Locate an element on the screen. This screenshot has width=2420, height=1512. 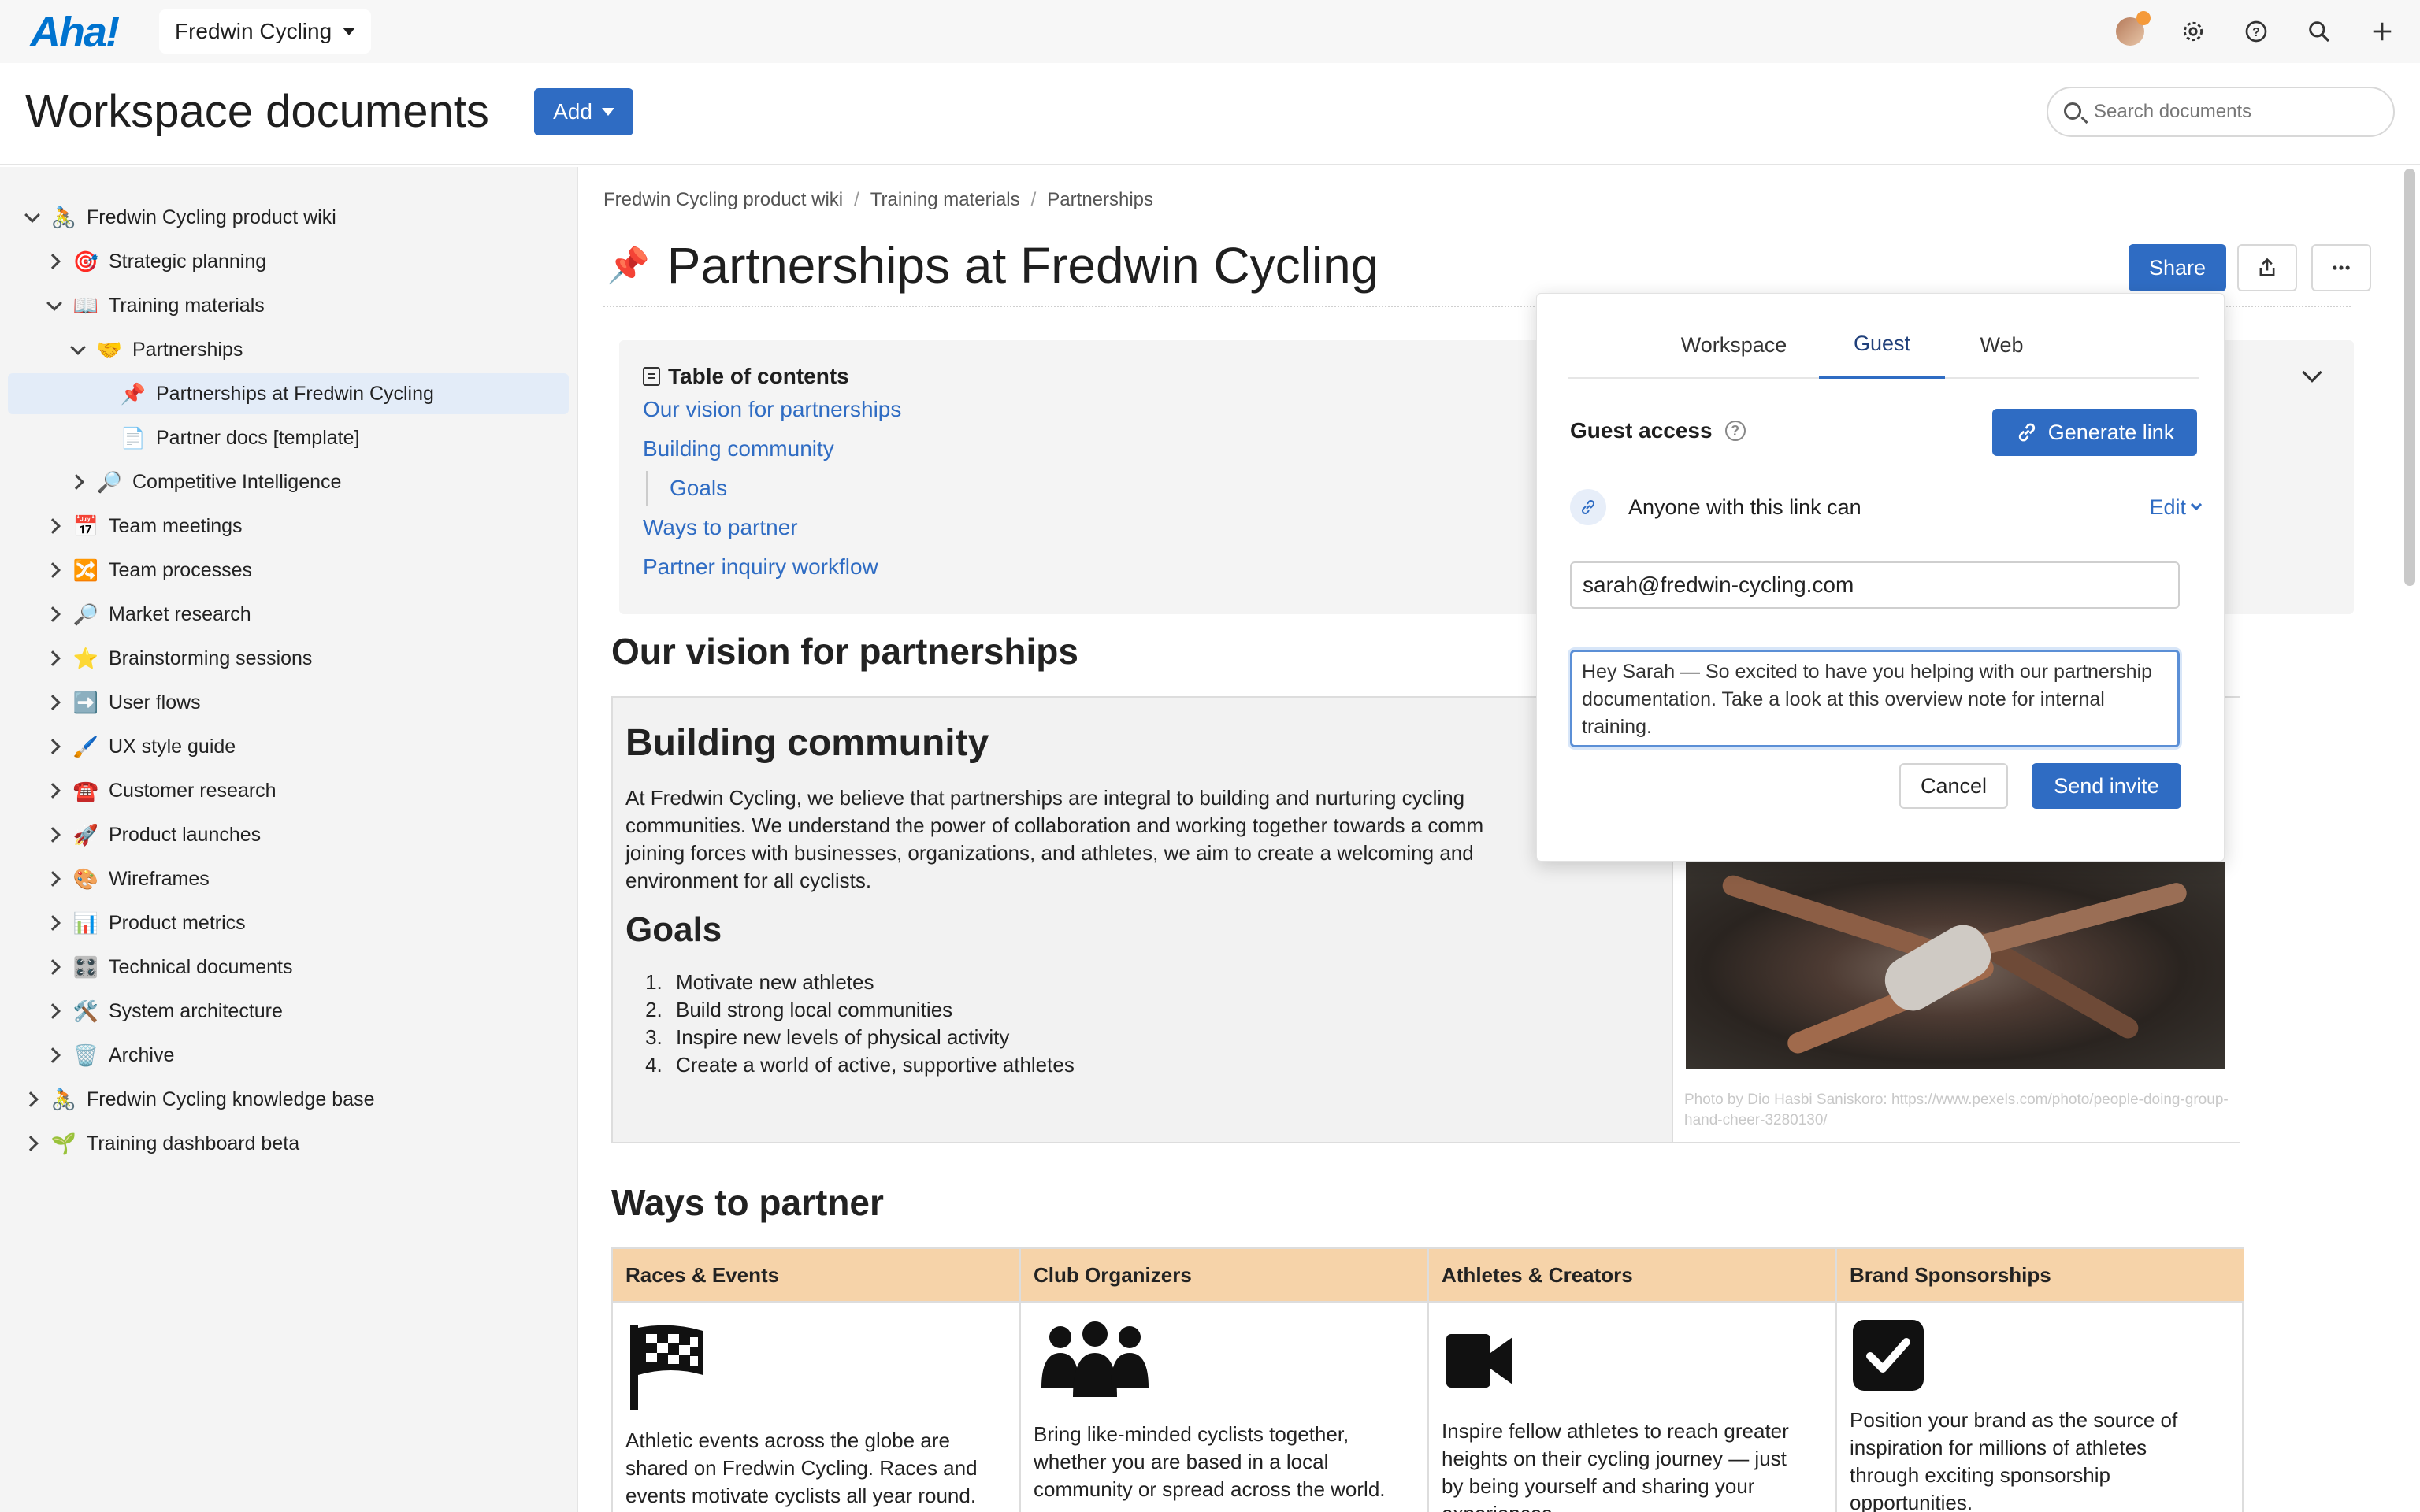
export-icon is located at coordinates (2267, 267).